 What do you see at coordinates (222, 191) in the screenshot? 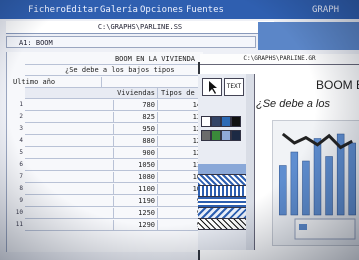
I see `fill-pattern-vertical` at bounding box center [222, 191].